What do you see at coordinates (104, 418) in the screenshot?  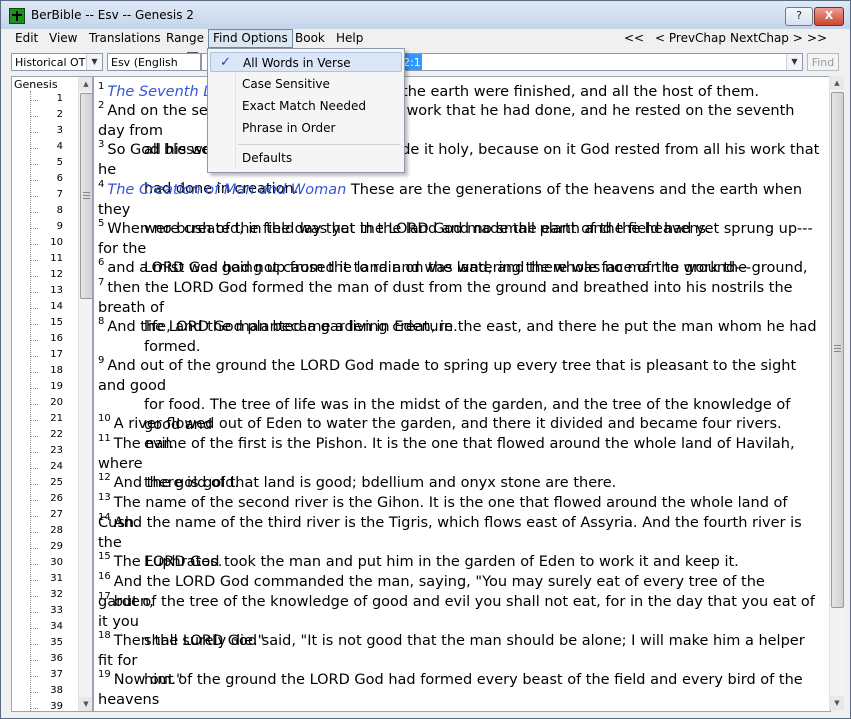 I see `verse-number: 10` at bounding box center [104, 418].